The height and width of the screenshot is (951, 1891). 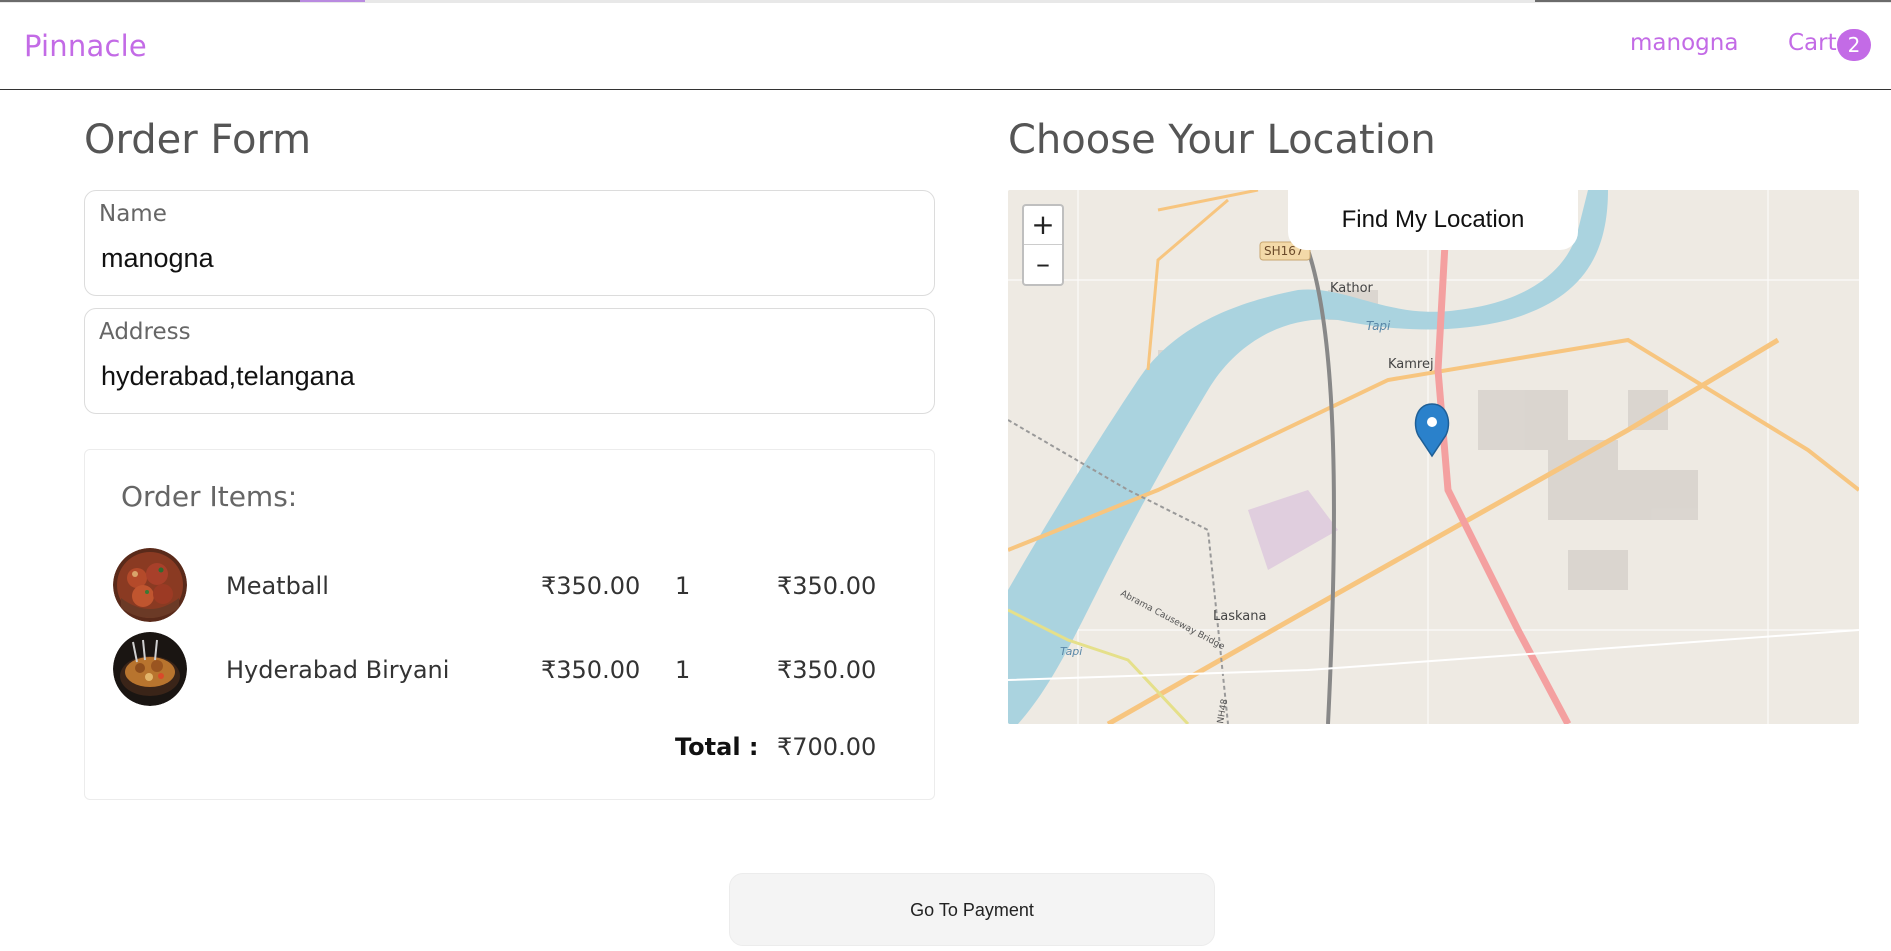 What do you see at coordinates (150, 585) in the screenshot?
I see `meatball-dish-icon` at bounding box center [150, 585].